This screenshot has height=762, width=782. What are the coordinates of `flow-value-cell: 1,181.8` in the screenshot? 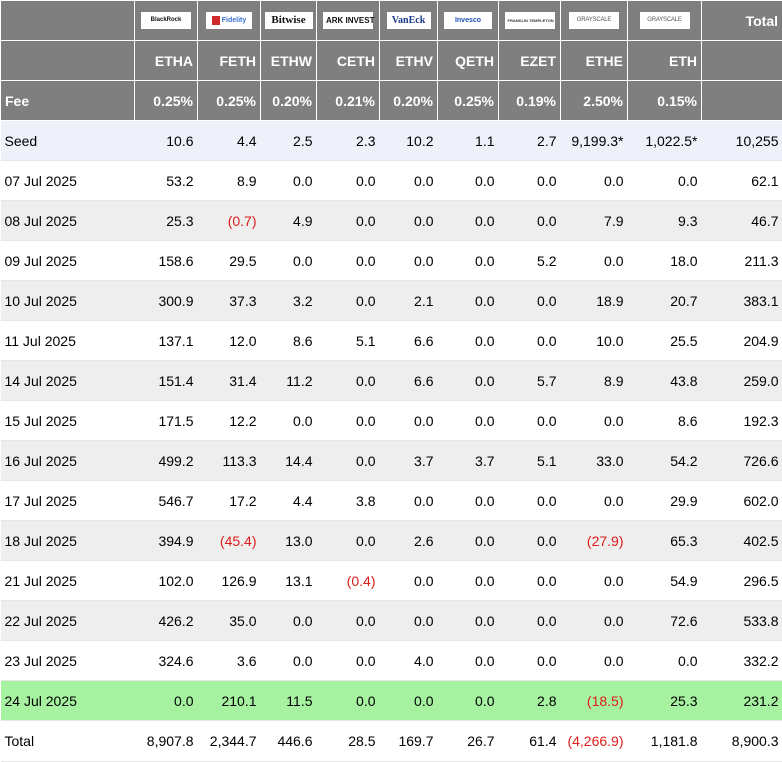 It's located at (665, 741).